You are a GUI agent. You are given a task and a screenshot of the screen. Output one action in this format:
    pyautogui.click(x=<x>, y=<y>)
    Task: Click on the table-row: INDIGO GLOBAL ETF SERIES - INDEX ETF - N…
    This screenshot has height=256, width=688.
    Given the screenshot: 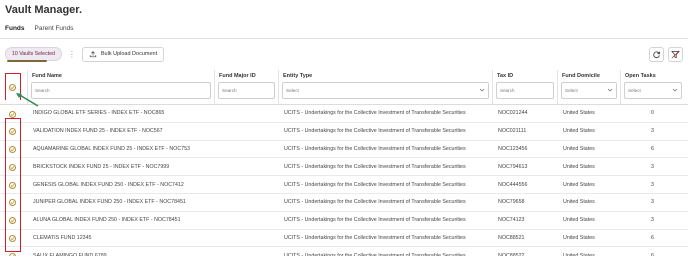 What is the action you would take?
    pyautogui.click(x=344, y=114)
    